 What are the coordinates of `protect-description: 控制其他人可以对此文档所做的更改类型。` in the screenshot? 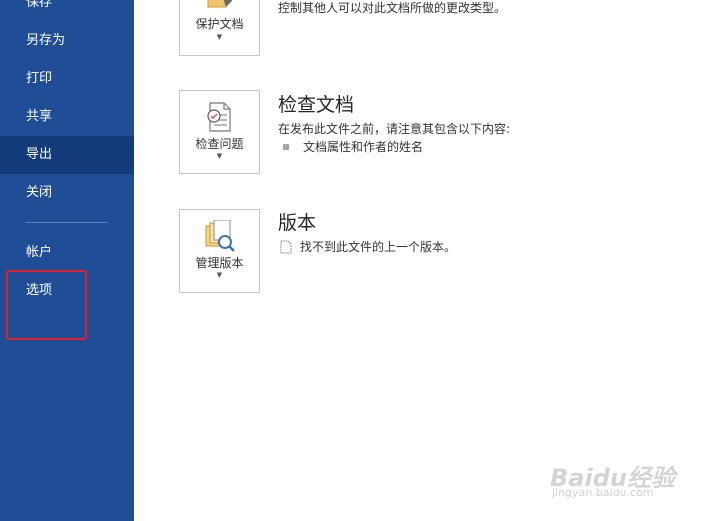 It's located at (392, 8).